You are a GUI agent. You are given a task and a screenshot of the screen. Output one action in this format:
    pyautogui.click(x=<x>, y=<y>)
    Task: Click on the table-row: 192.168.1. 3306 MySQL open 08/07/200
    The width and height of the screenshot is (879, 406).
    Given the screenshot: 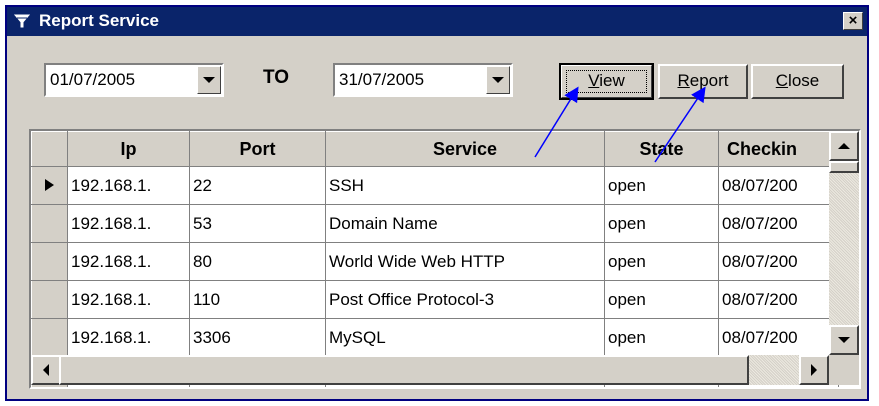 What is the action you would take?
    pyautogui.click(x=435, y=337)
    